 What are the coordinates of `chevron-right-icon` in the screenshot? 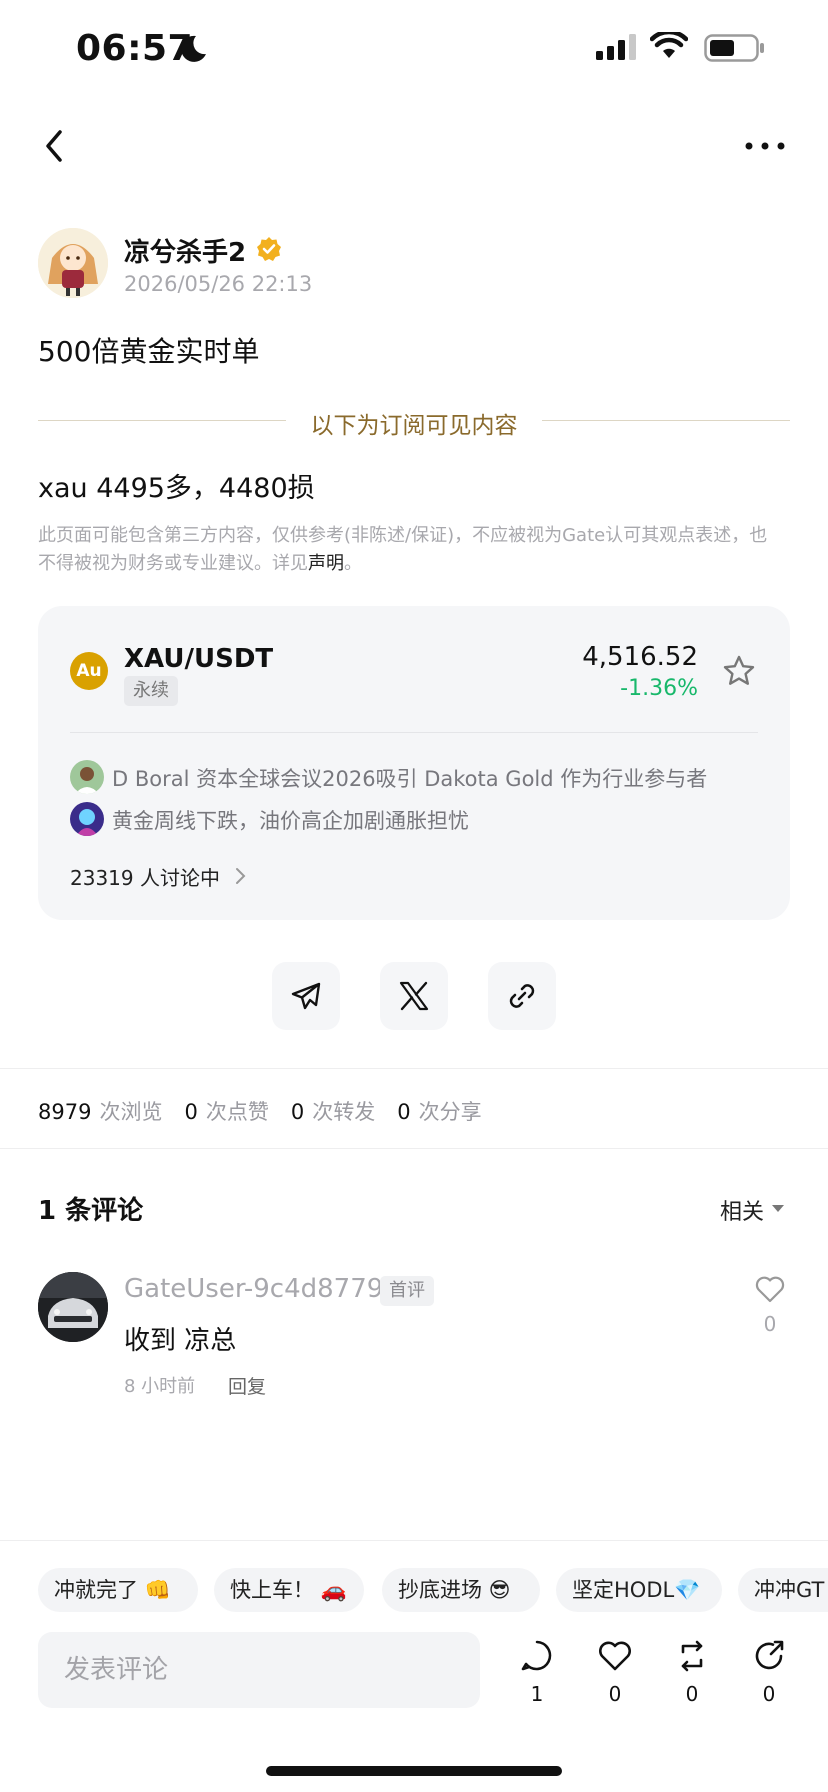 It's located at (241, 876).